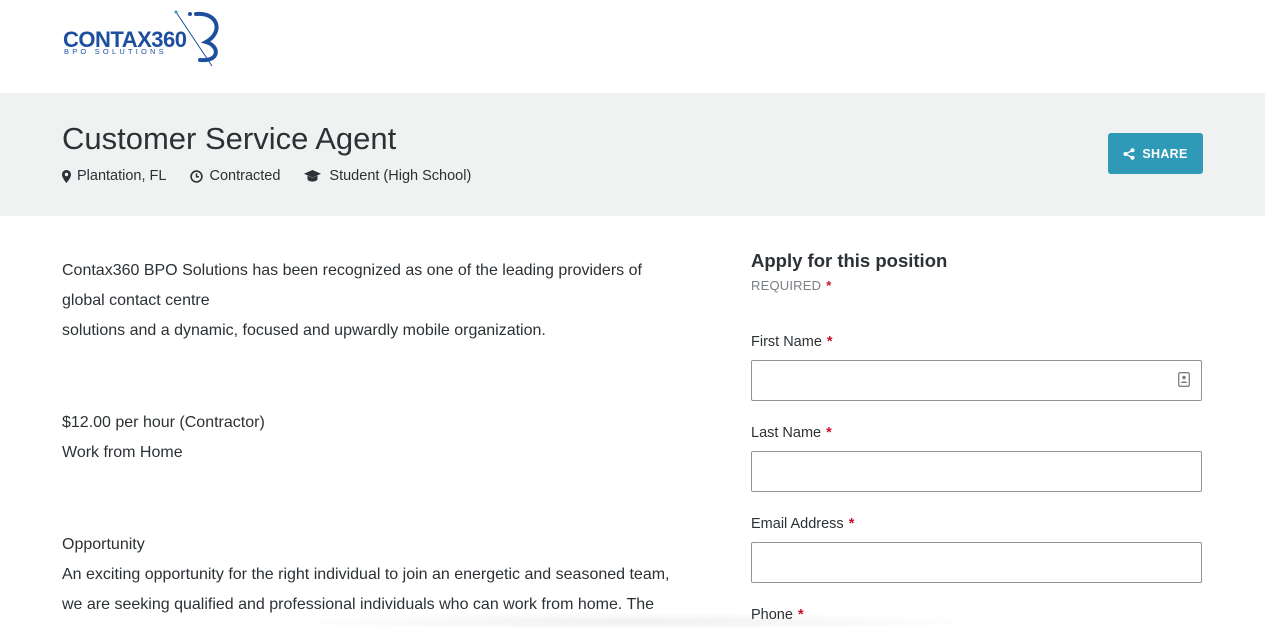 The height and width of the screenshot is (627, 1265). What do you see at coordinates (632, 46) in the screenshot?
I see `site-header: CONTAX360 BPO SOLUTIONS` at bounding box center [632, 46].